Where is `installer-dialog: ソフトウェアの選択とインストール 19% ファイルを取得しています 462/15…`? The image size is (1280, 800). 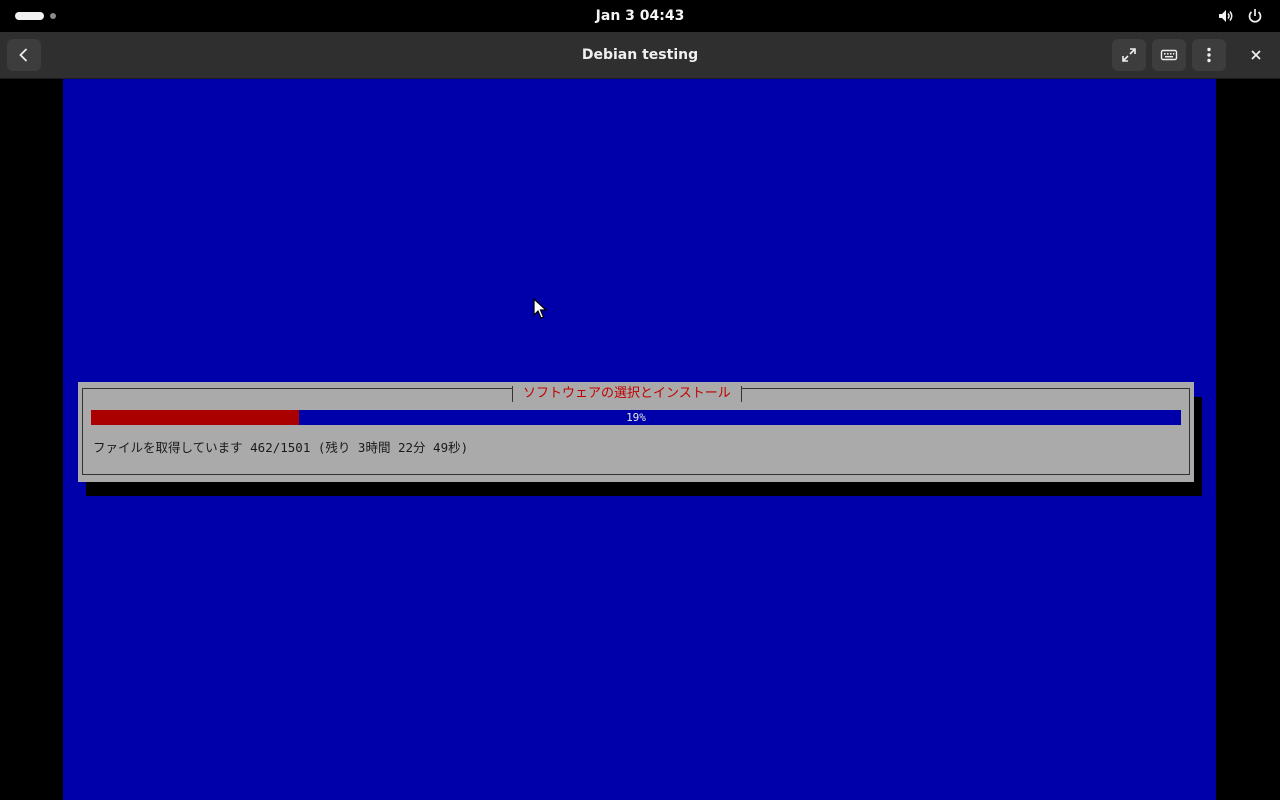
installer-dialog: ソフトウェアの選択とインストール 19% ファイルを取得しています 462/15… is located at coordinates (636, 432).